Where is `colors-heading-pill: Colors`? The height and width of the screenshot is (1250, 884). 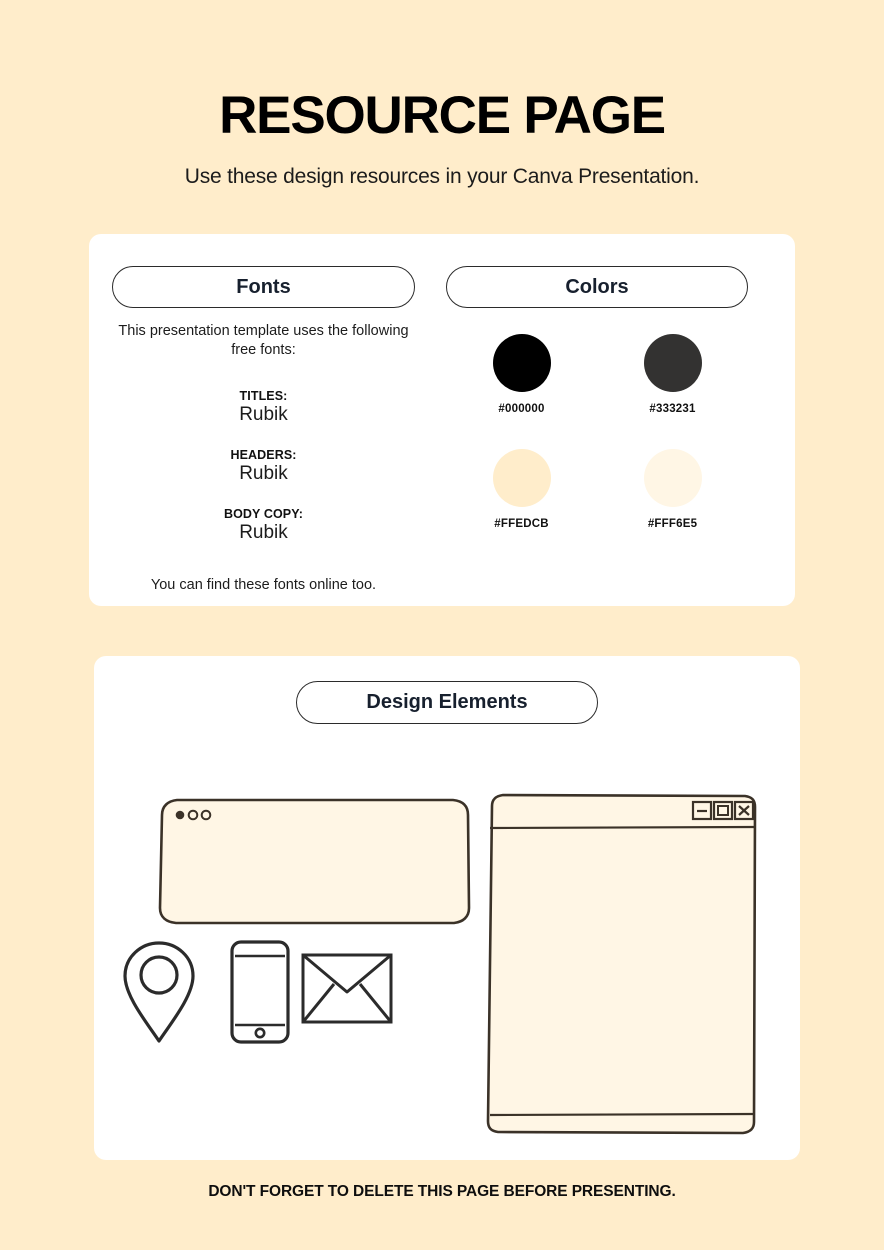 colors-heading-pill: Colors is located at coordinates (597, 287).